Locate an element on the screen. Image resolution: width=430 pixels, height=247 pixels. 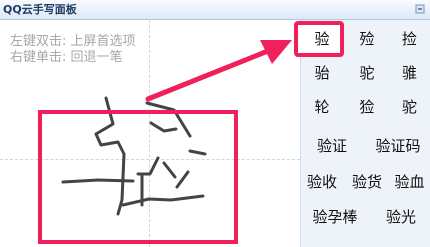
candidate-item: 验 is located at coordinates (322, 39).